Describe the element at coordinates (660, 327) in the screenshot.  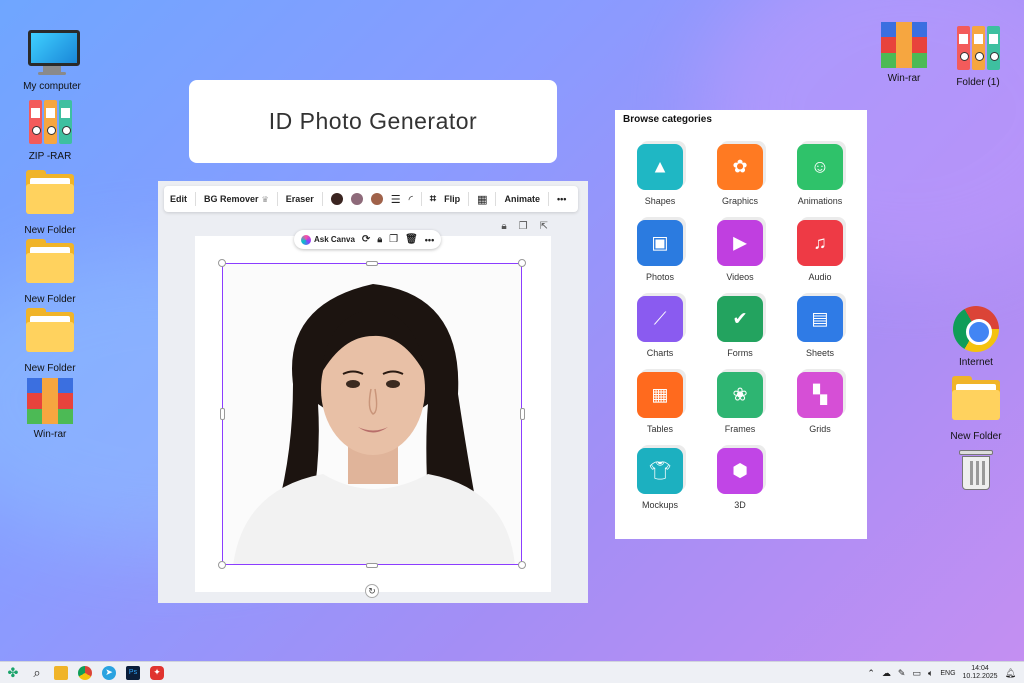
I see `category-charts: ⟋ Charts` at that location.